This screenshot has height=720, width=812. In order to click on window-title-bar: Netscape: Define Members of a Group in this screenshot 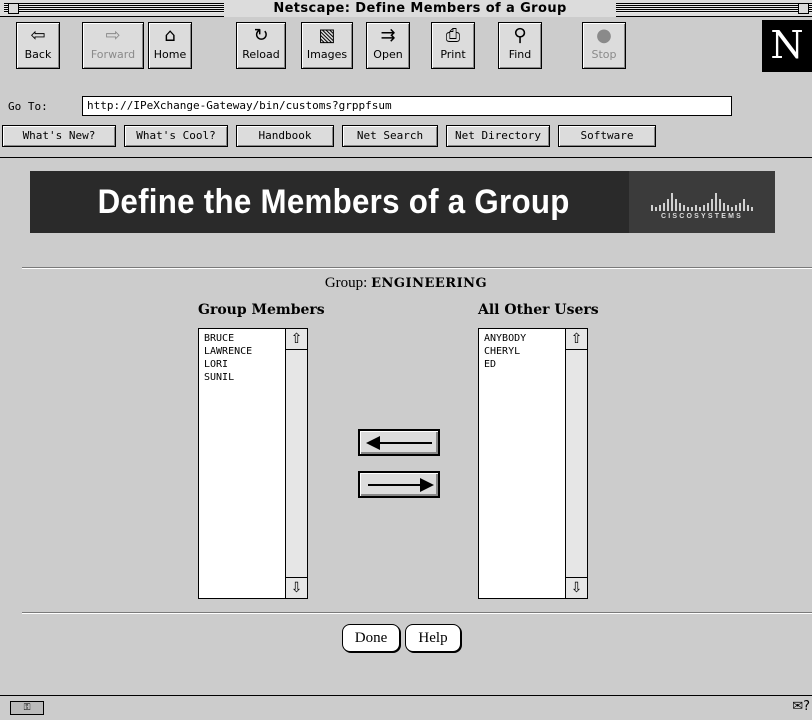, I will do `click(406, 8)`.